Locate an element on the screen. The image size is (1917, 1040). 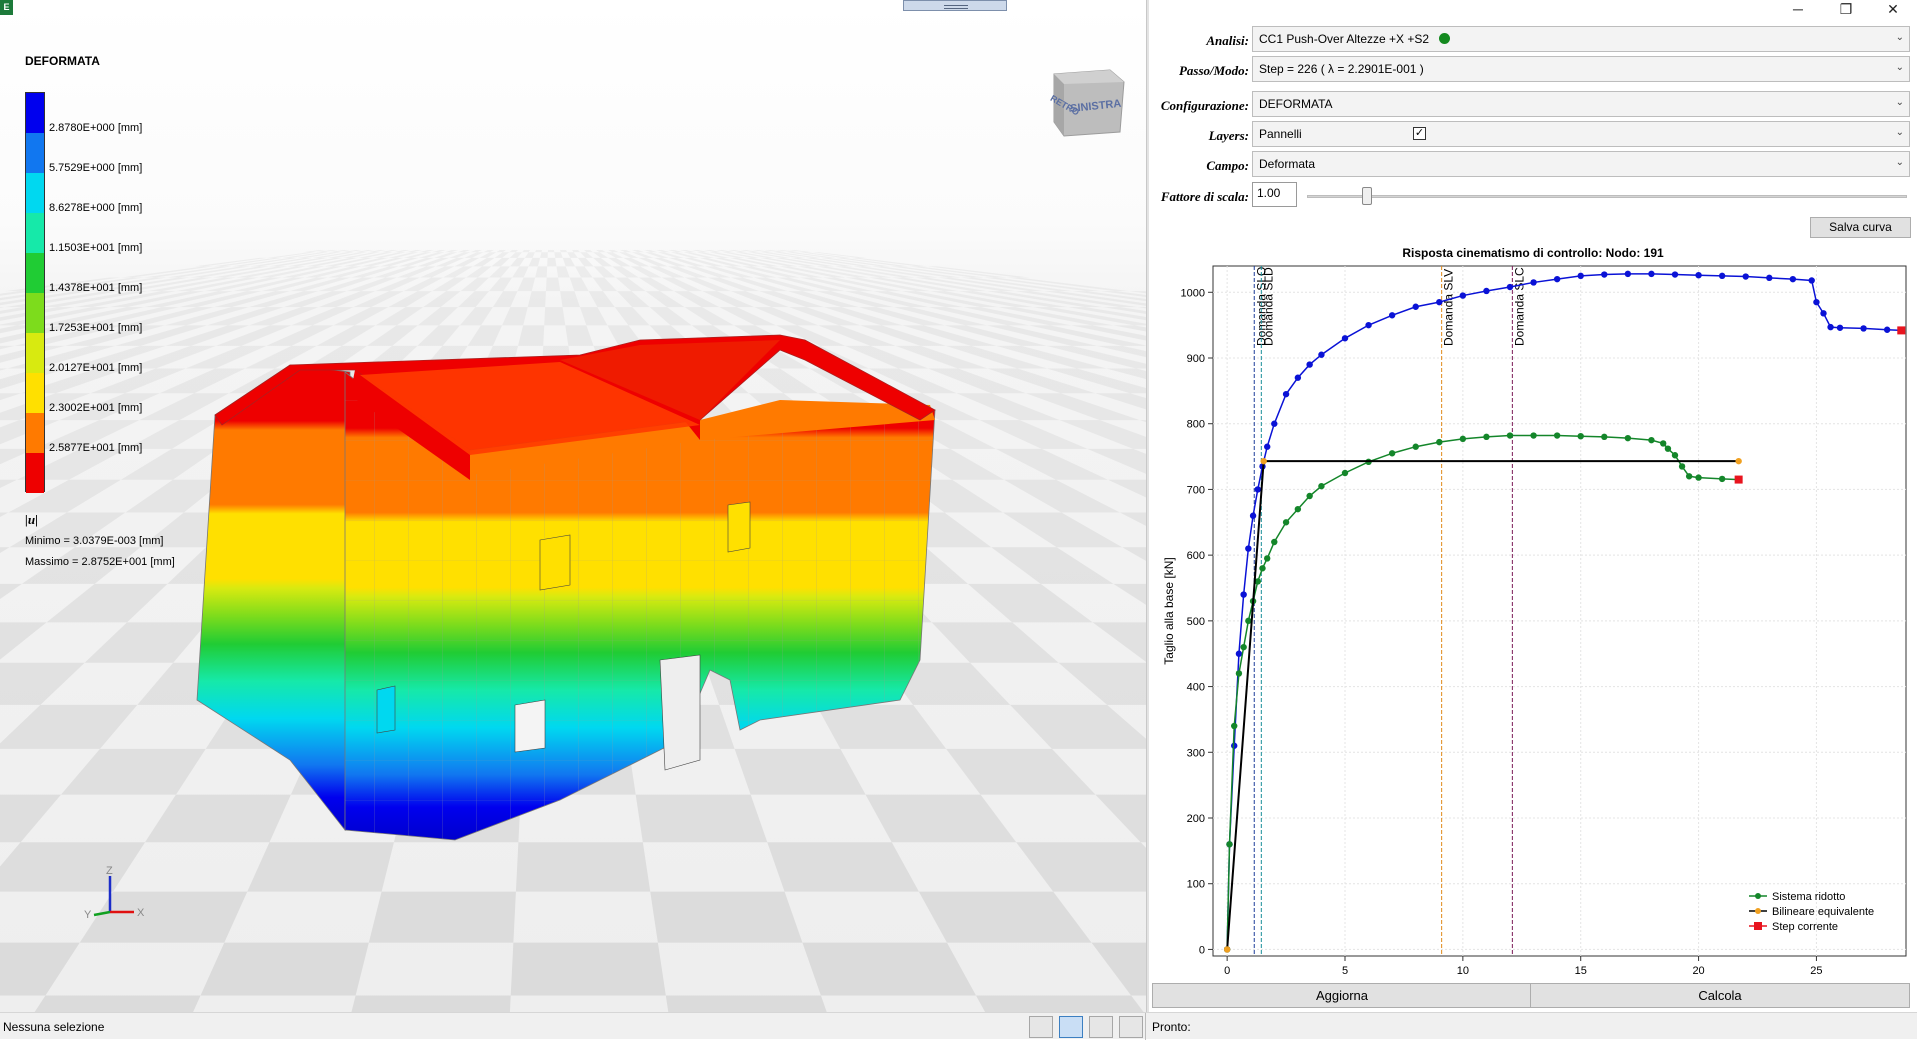
x-tick-label: 10 is located at coordinates (1463, 971).